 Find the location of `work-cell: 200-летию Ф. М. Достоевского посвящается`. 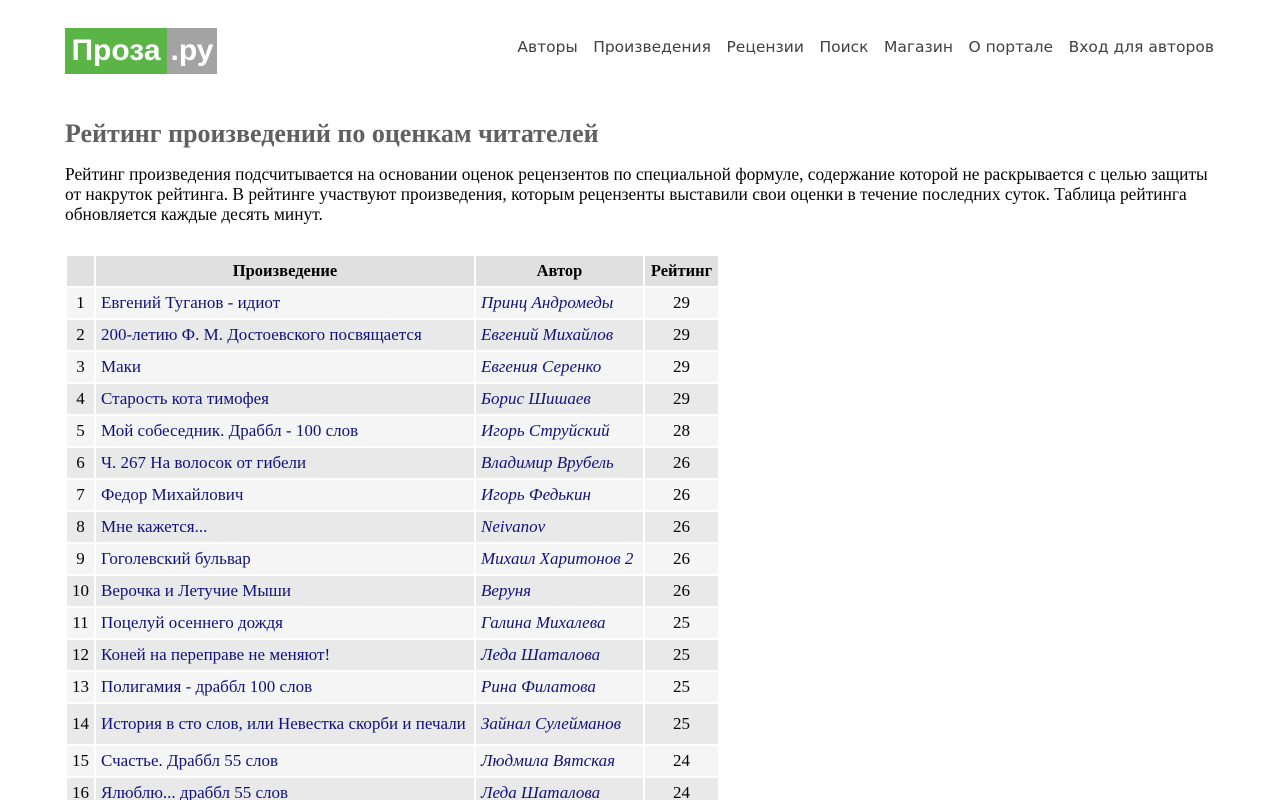

work-cell: 200-летию Ф. М. Достоевского посвящается is located at coordinates (285, 335).